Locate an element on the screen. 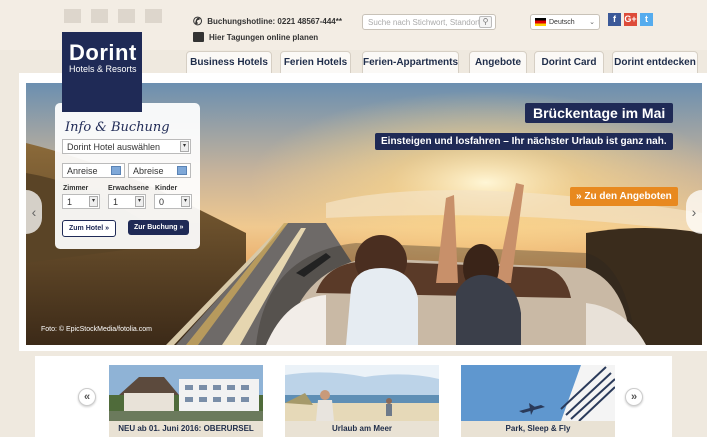  children-select: 0 ▾ is located at coordinates (173, 201).